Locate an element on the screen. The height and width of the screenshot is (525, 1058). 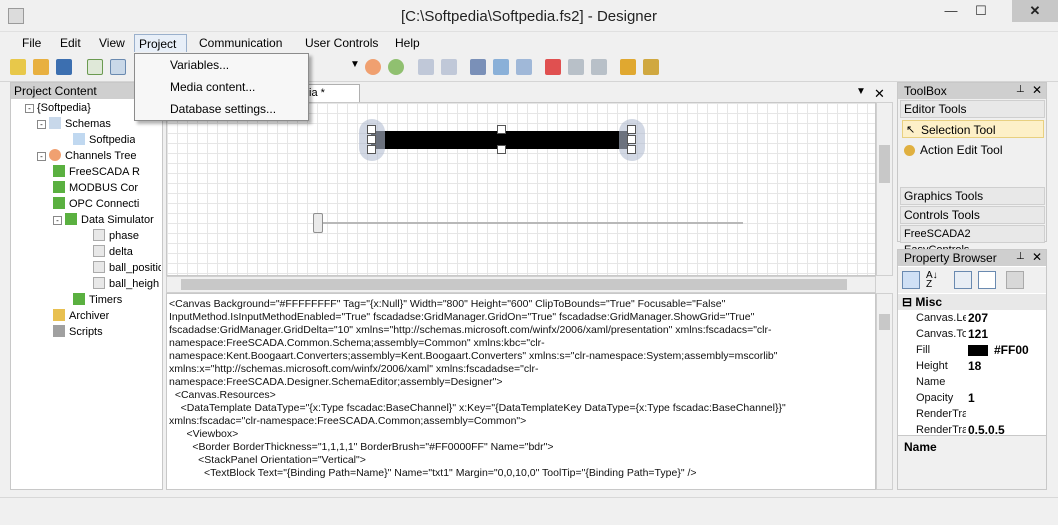
prop-row: Canvas.Le 207 is located at coordinates (972, 318).